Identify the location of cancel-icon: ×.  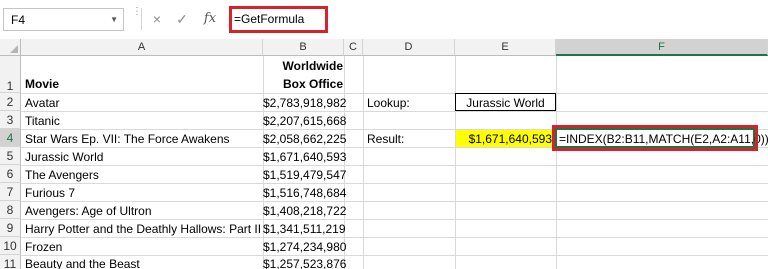
(157, 19).